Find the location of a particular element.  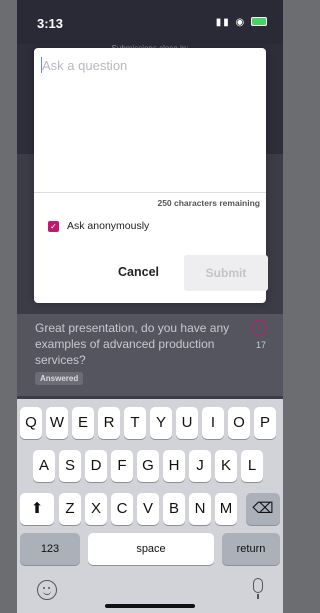

delete-icon: ⌫ is located at coordinates (263, 508).